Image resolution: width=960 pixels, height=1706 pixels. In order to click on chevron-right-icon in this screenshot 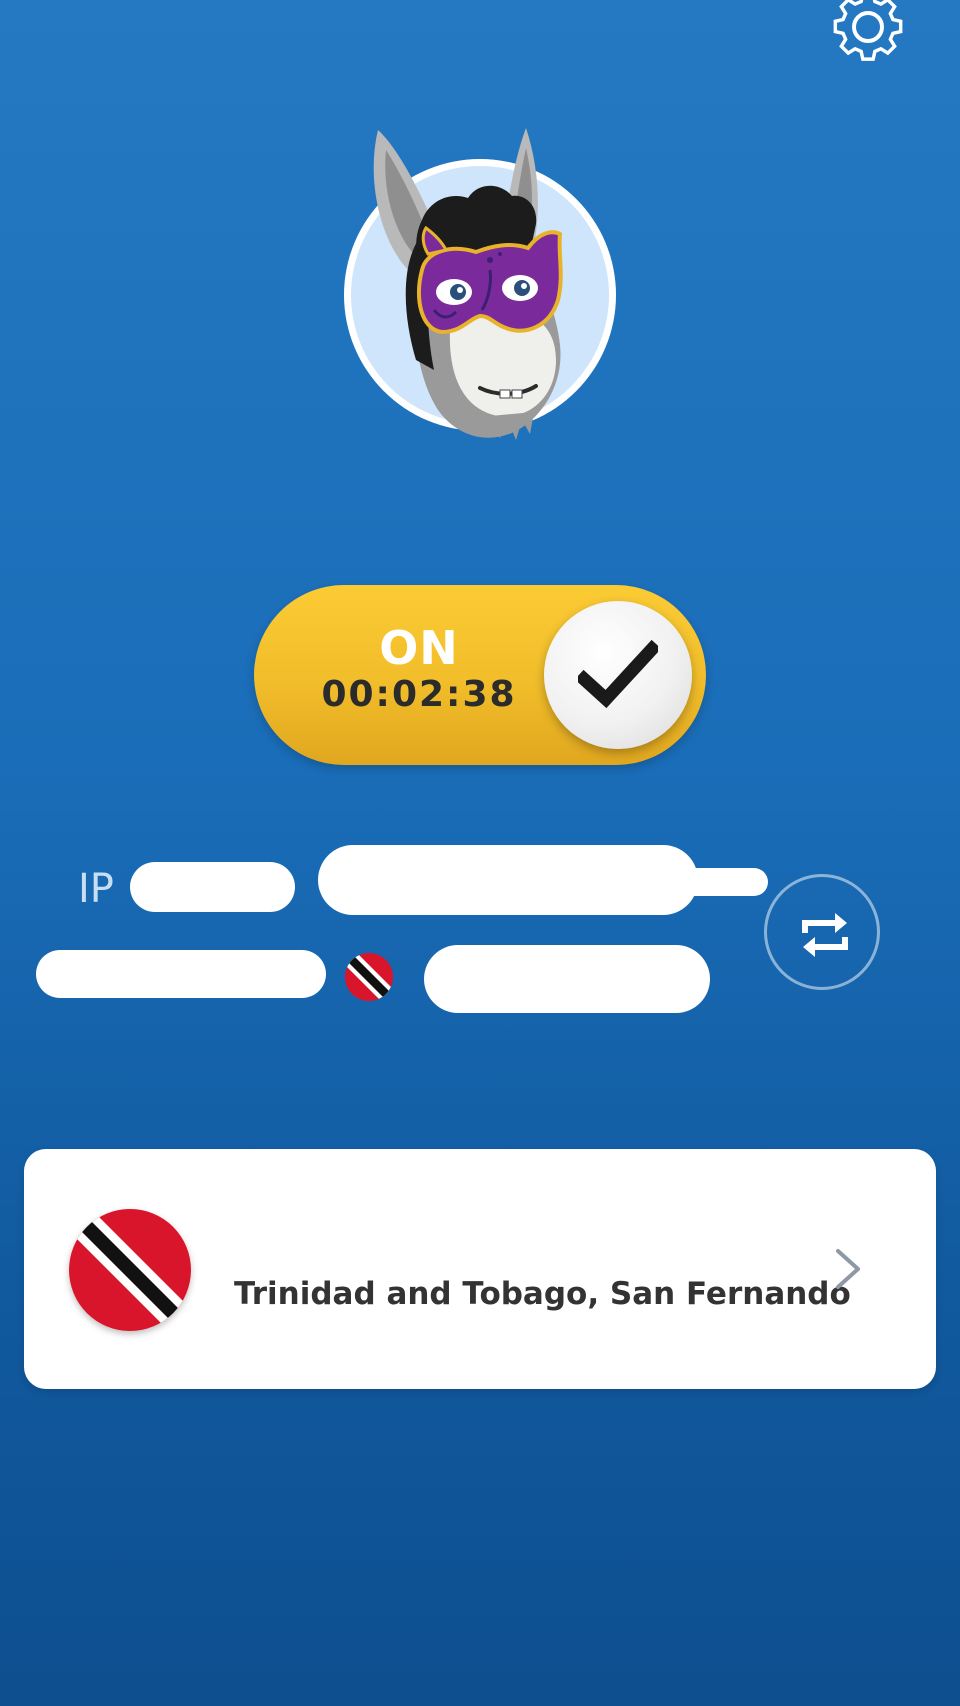, I will do `click(848, 1271)`.